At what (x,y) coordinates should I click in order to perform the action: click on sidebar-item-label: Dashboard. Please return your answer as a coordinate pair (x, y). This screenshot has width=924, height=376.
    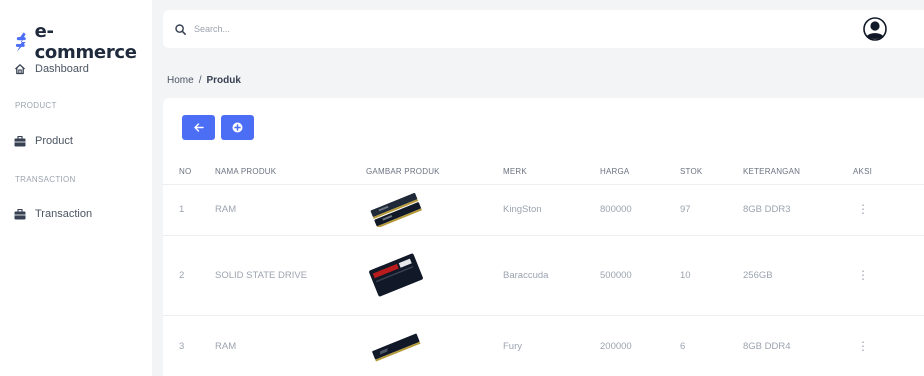
    Looking at the image, I should click on (62, 69).